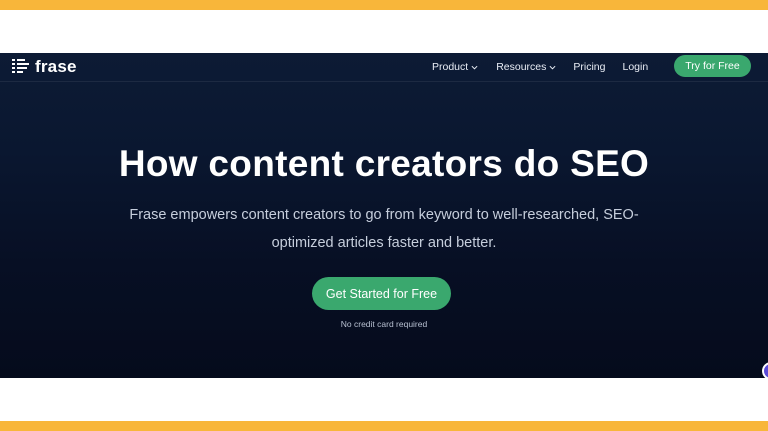  What do you see at coordinates (20, 66) in the screenshot?
I see `frase-logo-icon` at bounding box center [20, 66].